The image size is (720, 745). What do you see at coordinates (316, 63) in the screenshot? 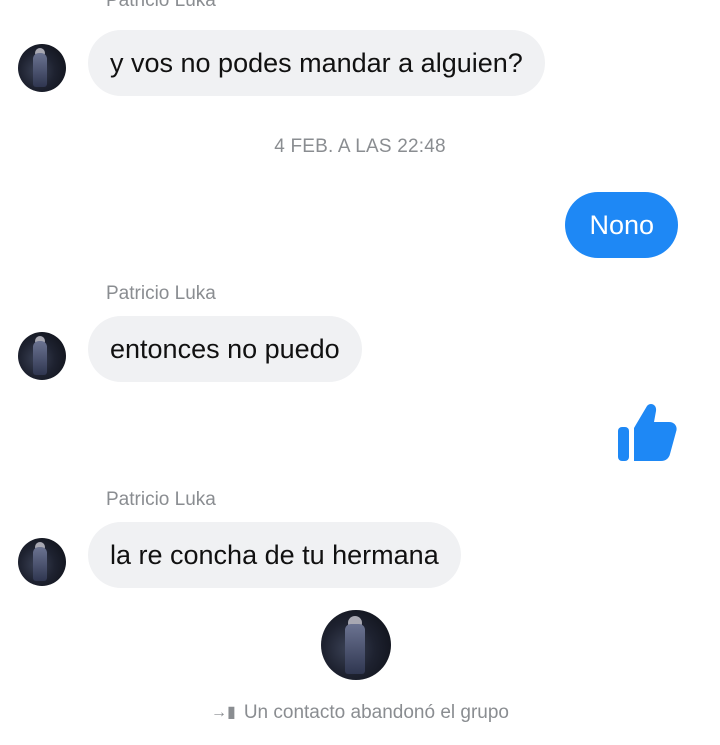
I see `incoming-message: y vos no podes mandar a alguien?` at bounding box center [316, 63].